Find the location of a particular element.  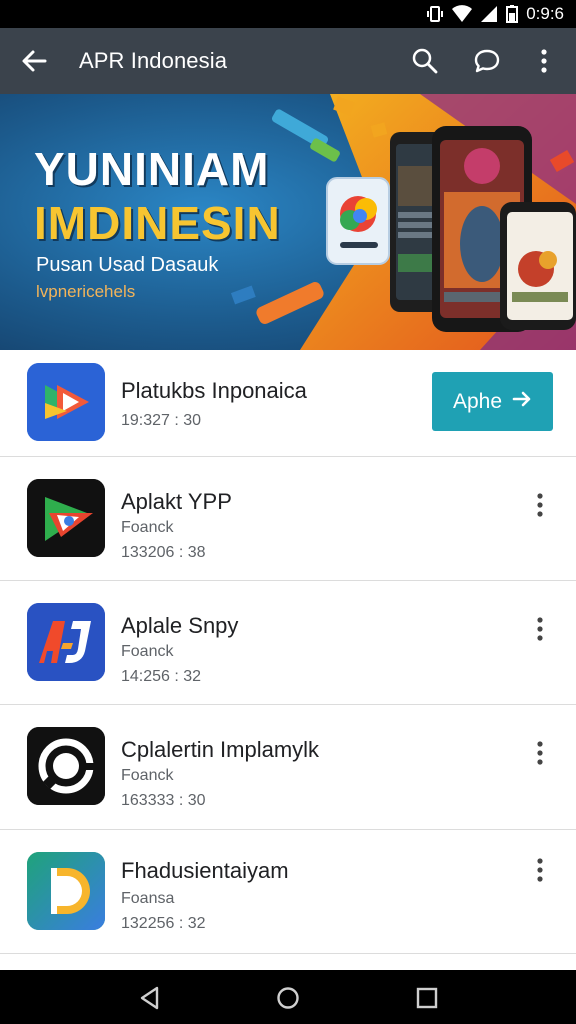

app-category: Foansa is located at coordinates (148, 898).